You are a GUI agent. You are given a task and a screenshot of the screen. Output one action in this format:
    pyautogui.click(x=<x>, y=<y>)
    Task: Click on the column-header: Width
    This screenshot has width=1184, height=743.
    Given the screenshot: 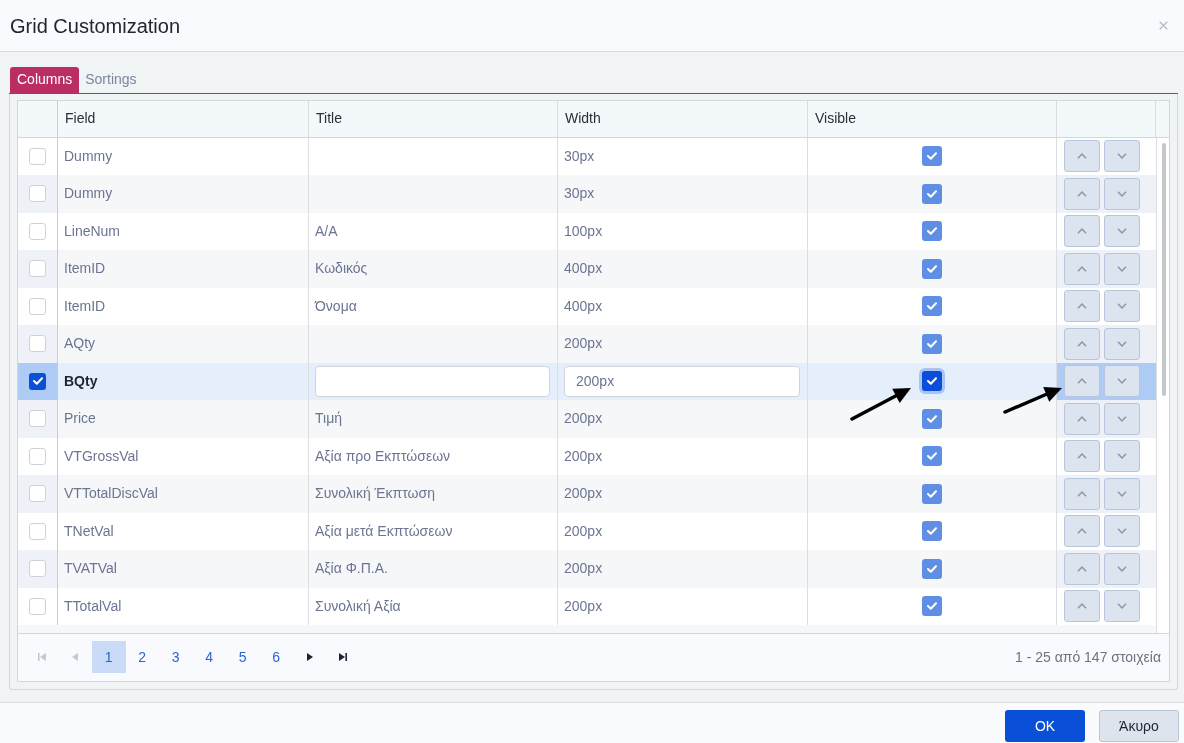 What is the action you would take?
    pyautogui.click(x=583, y=118)
    